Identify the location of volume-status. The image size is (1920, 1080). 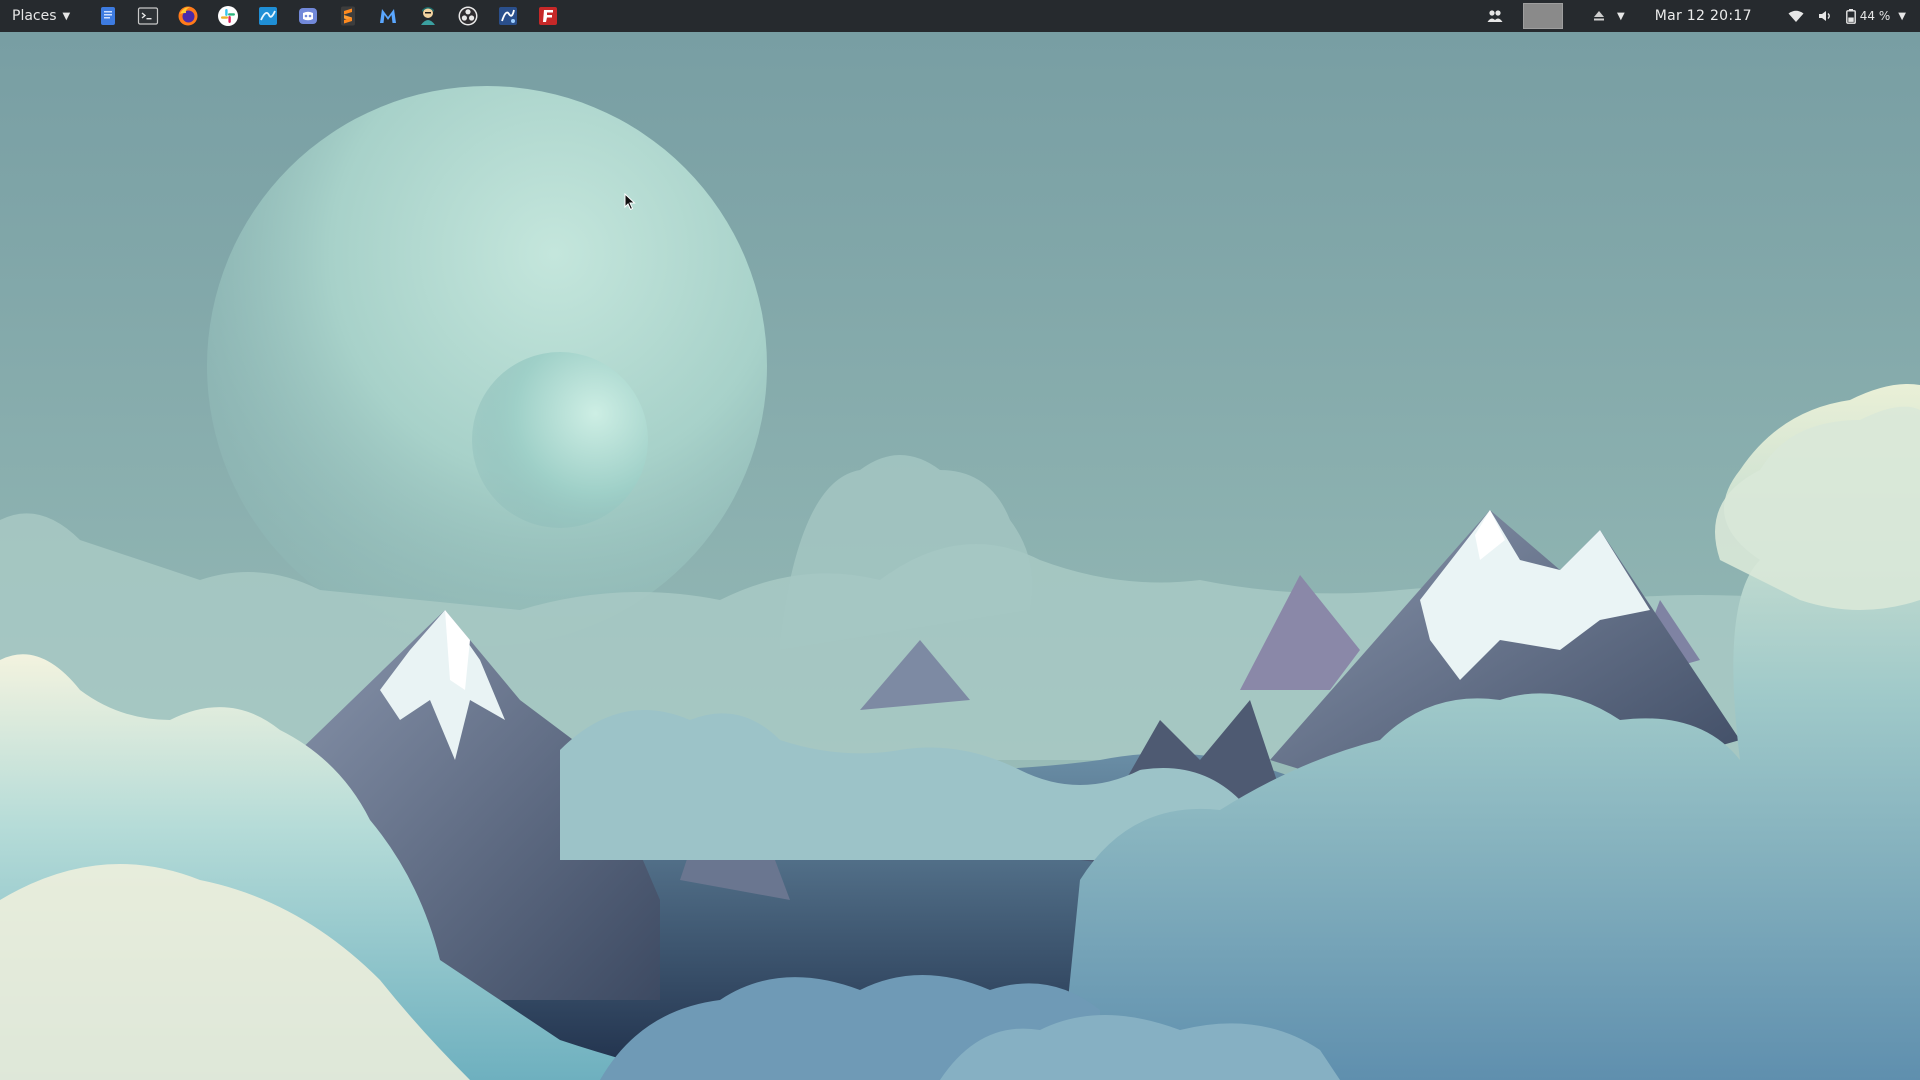
(1825, 16).